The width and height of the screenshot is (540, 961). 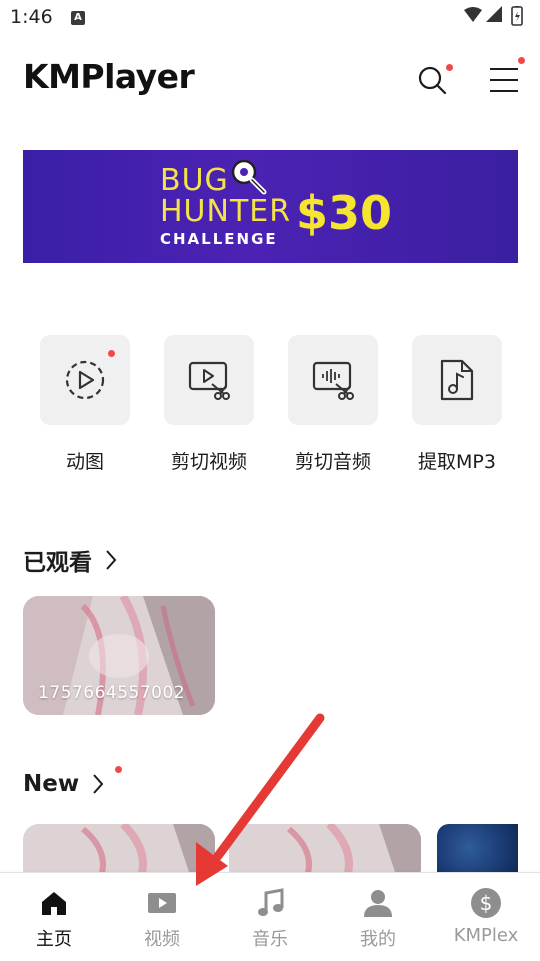 What do you see at coordinates (270, 939) in the screenshot?
I see `nav-music-label: 音乐` at bounding box center [270, 939].